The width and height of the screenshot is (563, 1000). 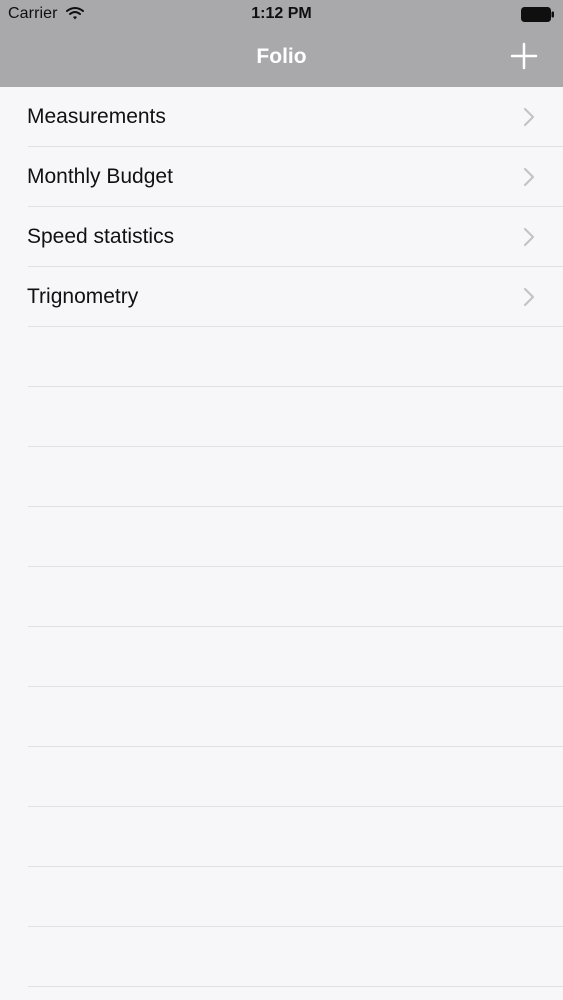 I want to click on status-bar: Carrier 1:12 PM, so click(x=281, y=14).